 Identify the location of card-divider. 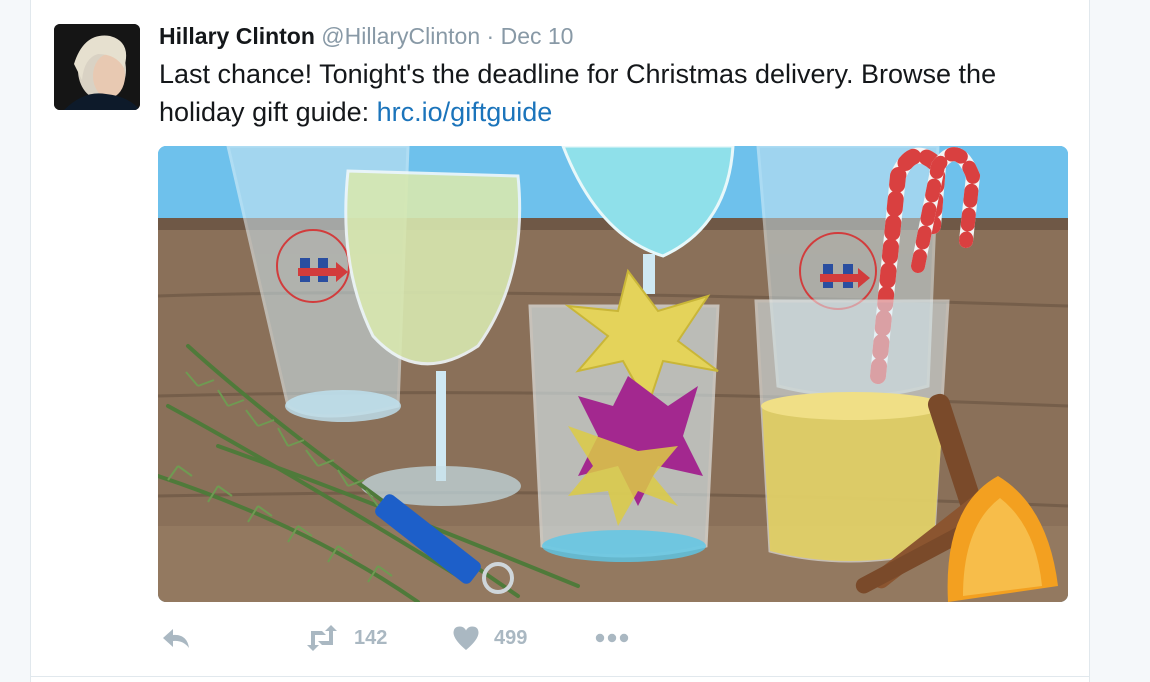
(560, 676).